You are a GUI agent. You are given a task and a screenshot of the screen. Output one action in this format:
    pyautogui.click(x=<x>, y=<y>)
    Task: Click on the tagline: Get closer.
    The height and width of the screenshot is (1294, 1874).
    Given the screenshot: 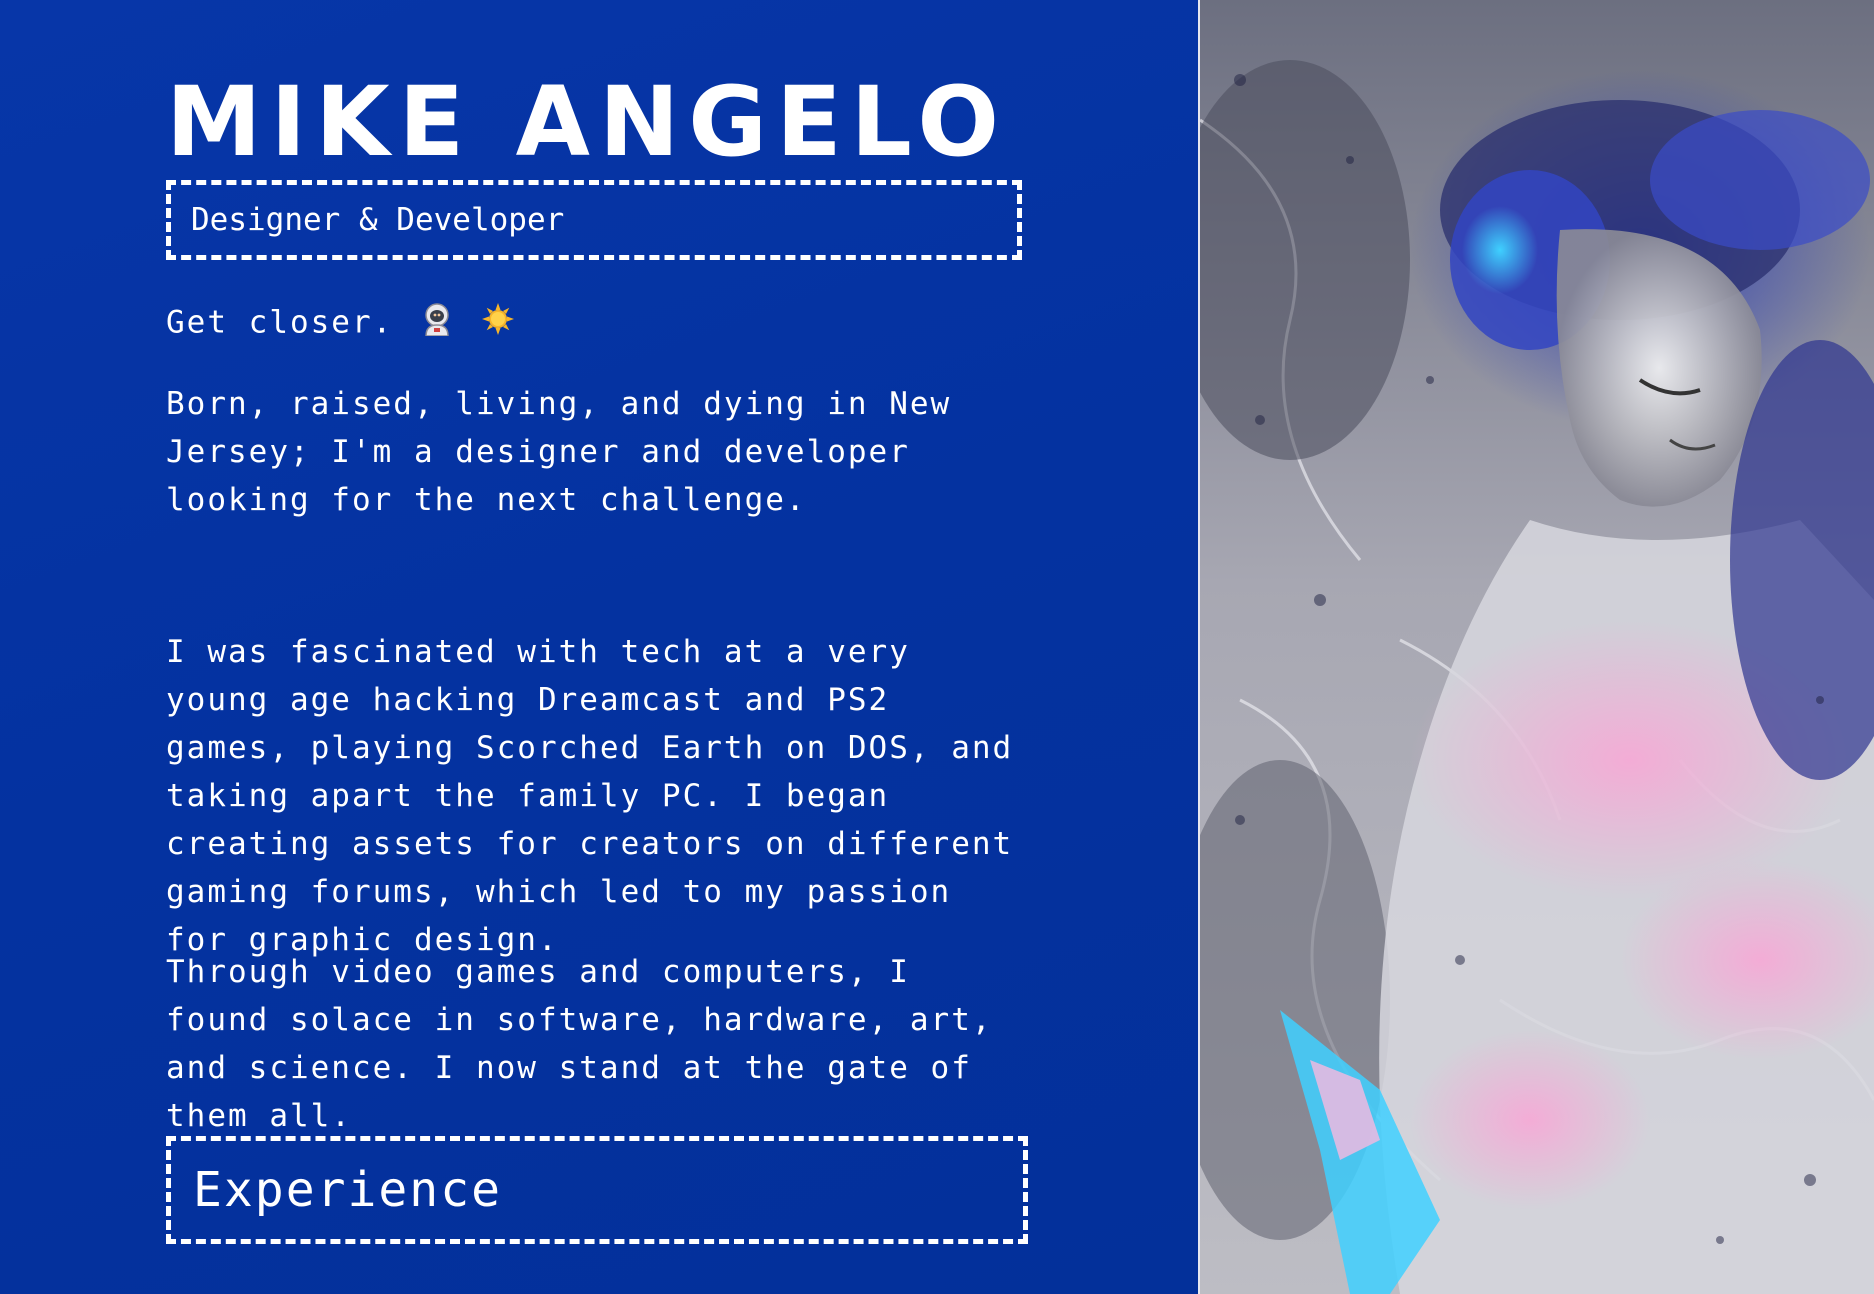 What is the action you would take?
    pyautogui.click(x=340, y=324)
    